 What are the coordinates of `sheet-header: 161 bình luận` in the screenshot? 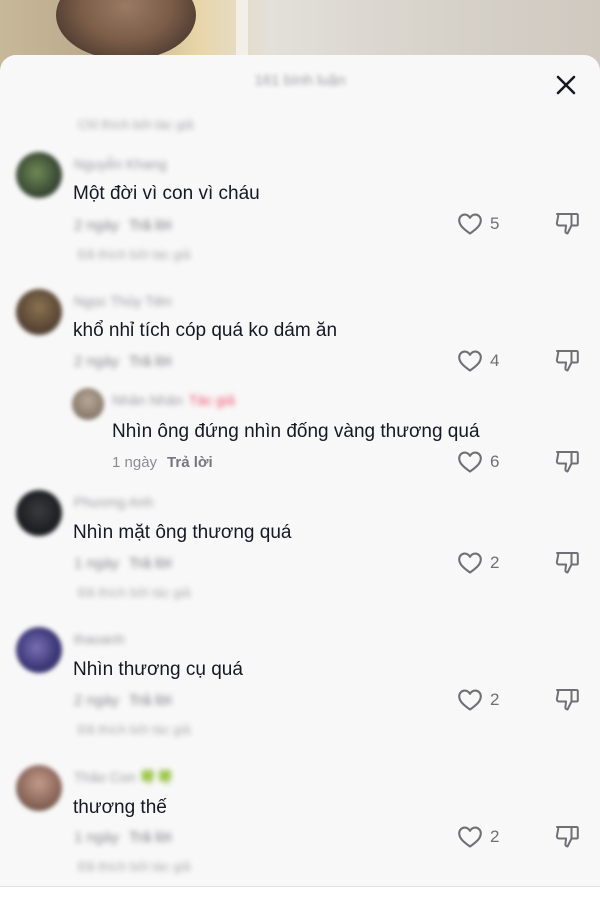 It's located at (300, 84).